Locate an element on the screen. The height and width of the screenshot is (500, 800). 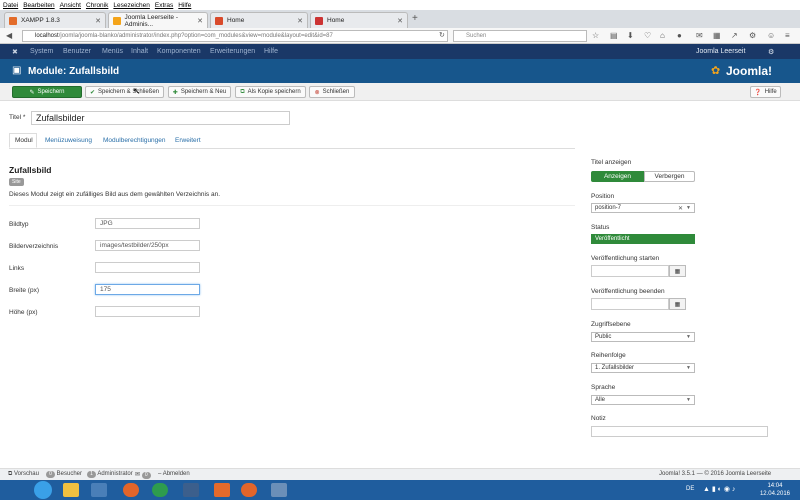
menu-bearbeiten: Bearbeiten is located at coordinates (38, 5).